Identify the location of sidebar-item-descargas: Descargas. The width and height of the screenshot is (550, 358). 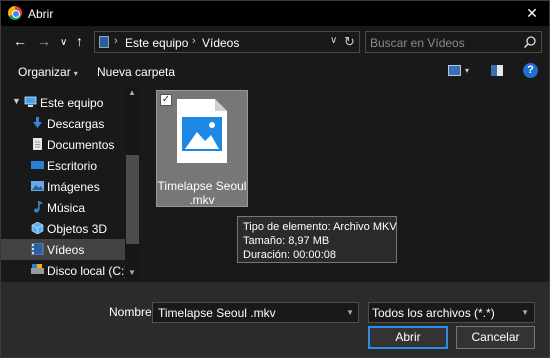
(63, 123).